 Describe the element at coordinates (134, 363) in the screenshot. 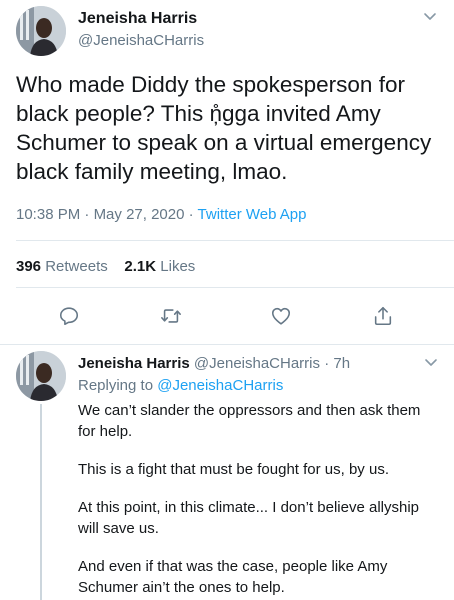

I see `reply-author-name: Jeneisha Harris` at that location.